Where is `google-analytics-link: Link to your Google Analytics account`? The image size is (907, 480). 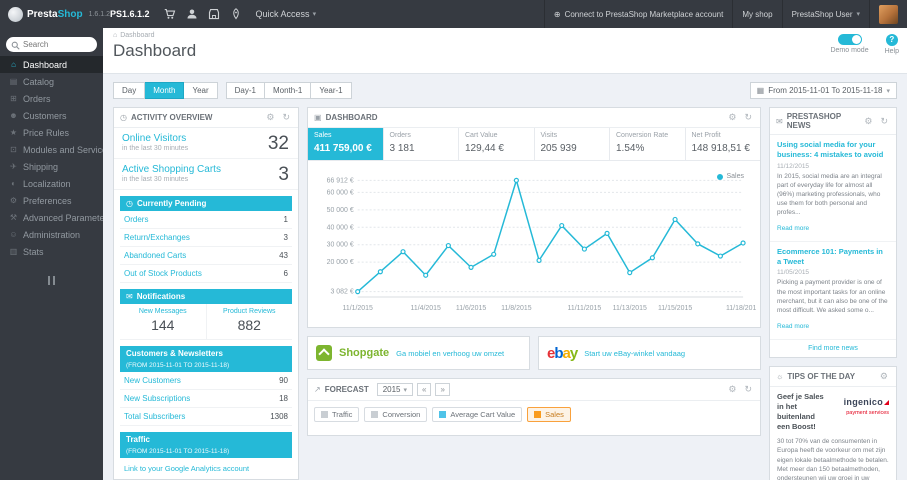 google-analytics-link: Link to your Google Analytics account is located at coordinates (206, 468).